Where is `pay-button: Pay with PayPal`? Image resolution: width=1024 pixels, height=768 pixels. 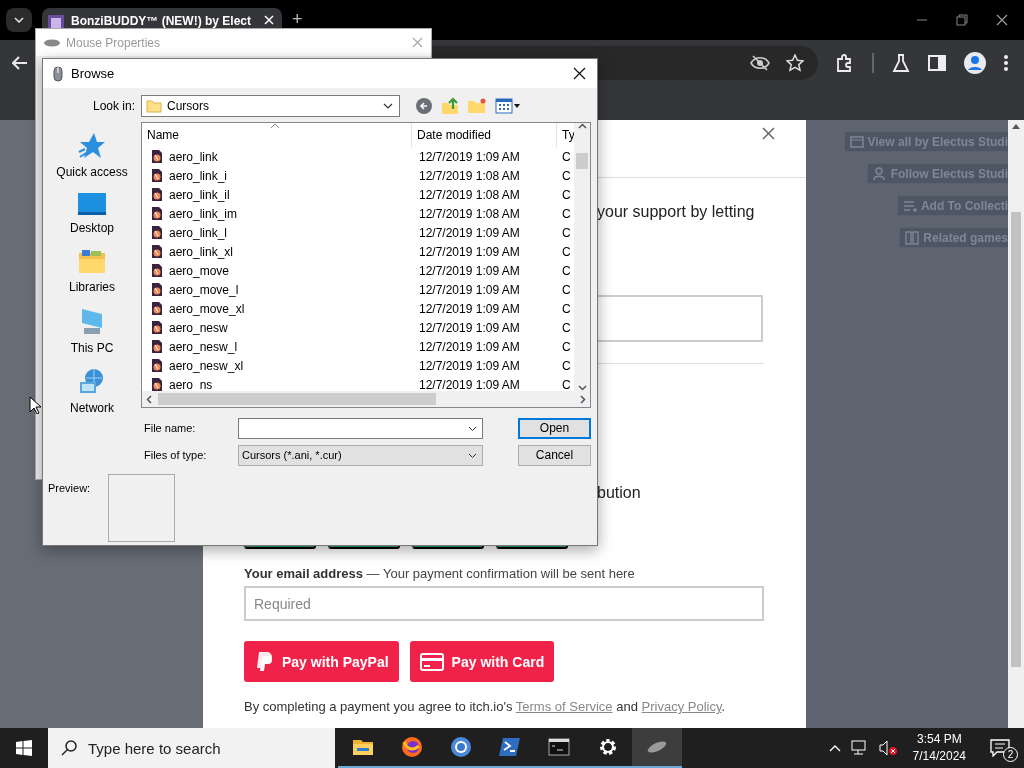
pay-button: Pay with PayPal is located at coordinates (321, 661).